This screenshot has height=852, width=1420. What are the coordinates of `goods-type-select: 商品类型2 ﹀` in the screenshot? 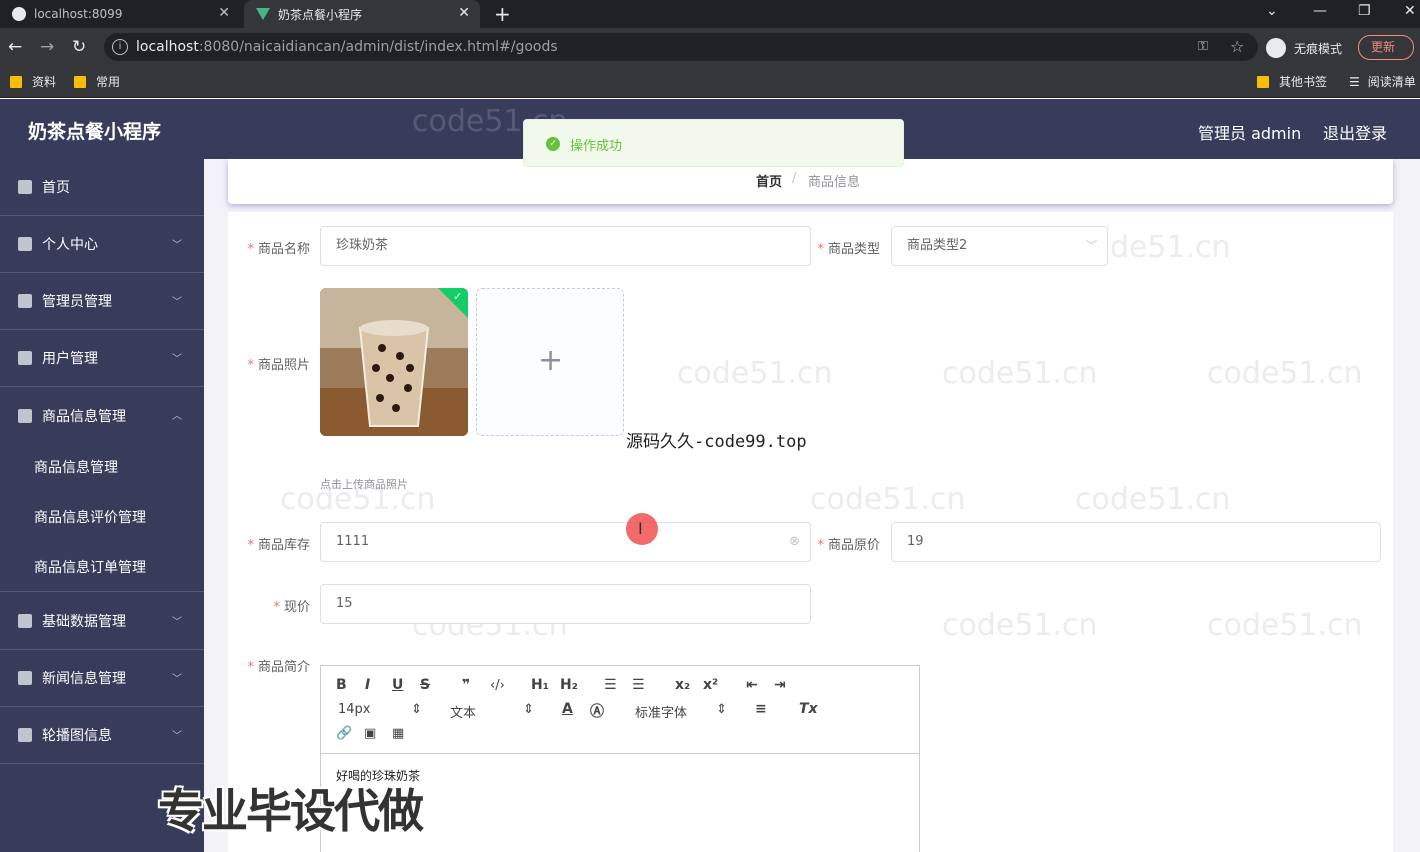 It's located at (999, 246).